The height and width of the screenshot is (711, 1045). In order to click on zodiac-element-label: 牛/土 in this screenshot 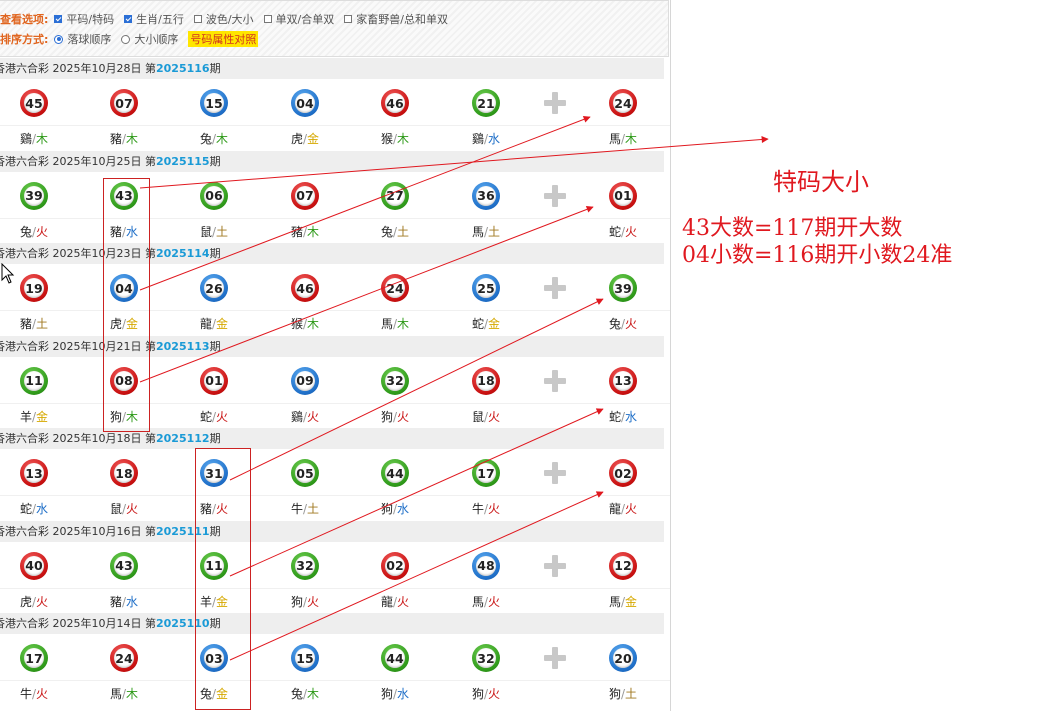, I will do `click(305, 509)`.